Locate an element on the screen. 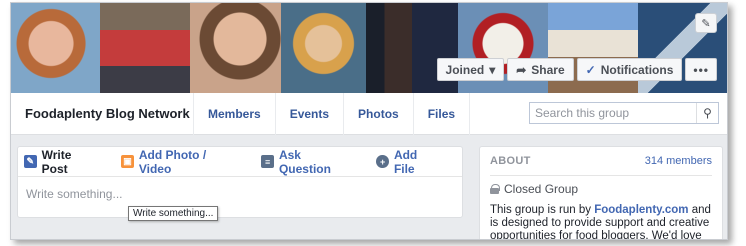  share-button: ➦ Share is located at coordinates (540, 69).